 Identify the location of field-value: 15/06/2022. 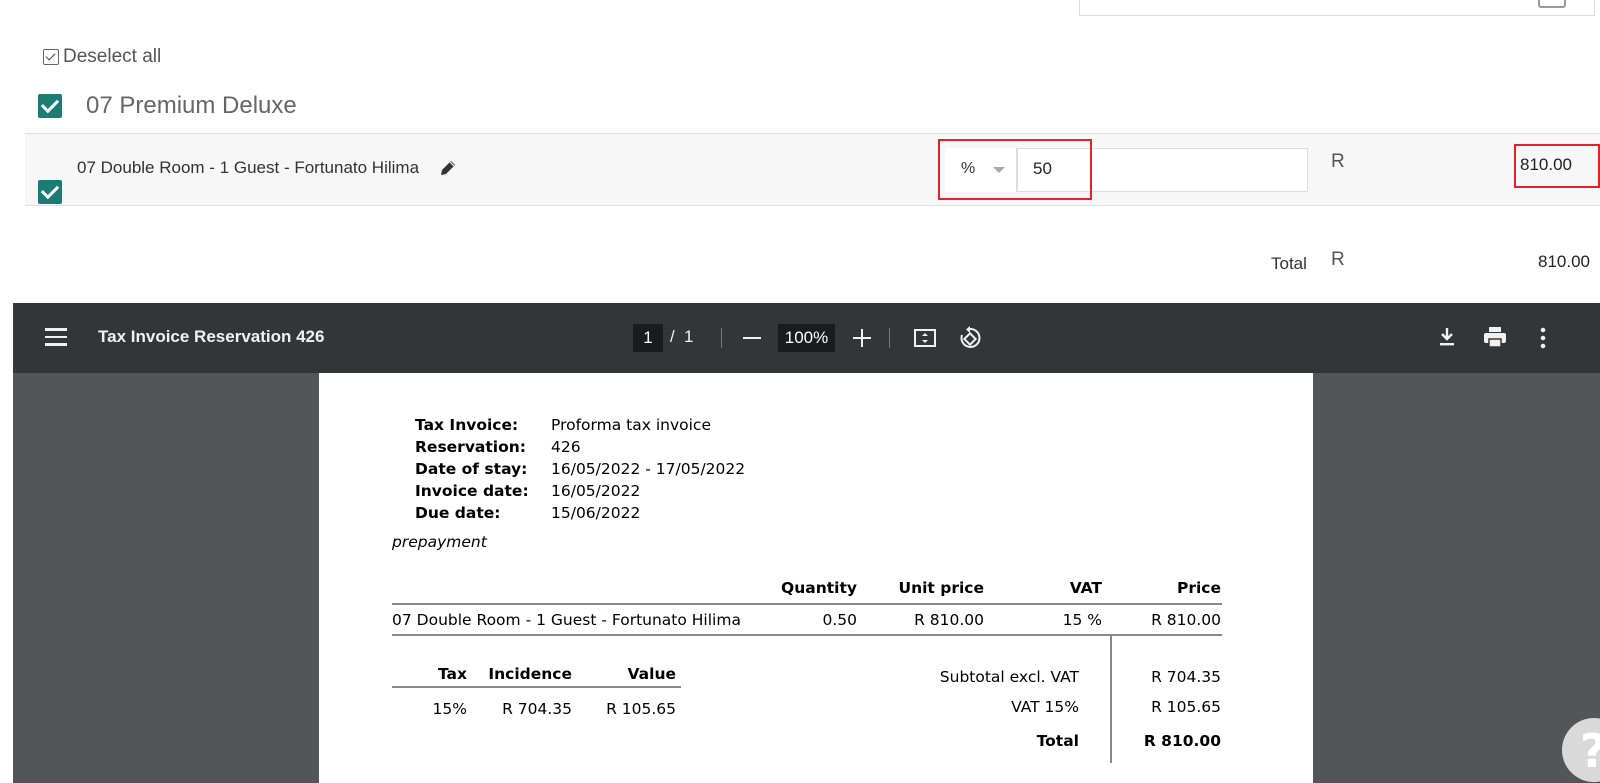
(596, 513).